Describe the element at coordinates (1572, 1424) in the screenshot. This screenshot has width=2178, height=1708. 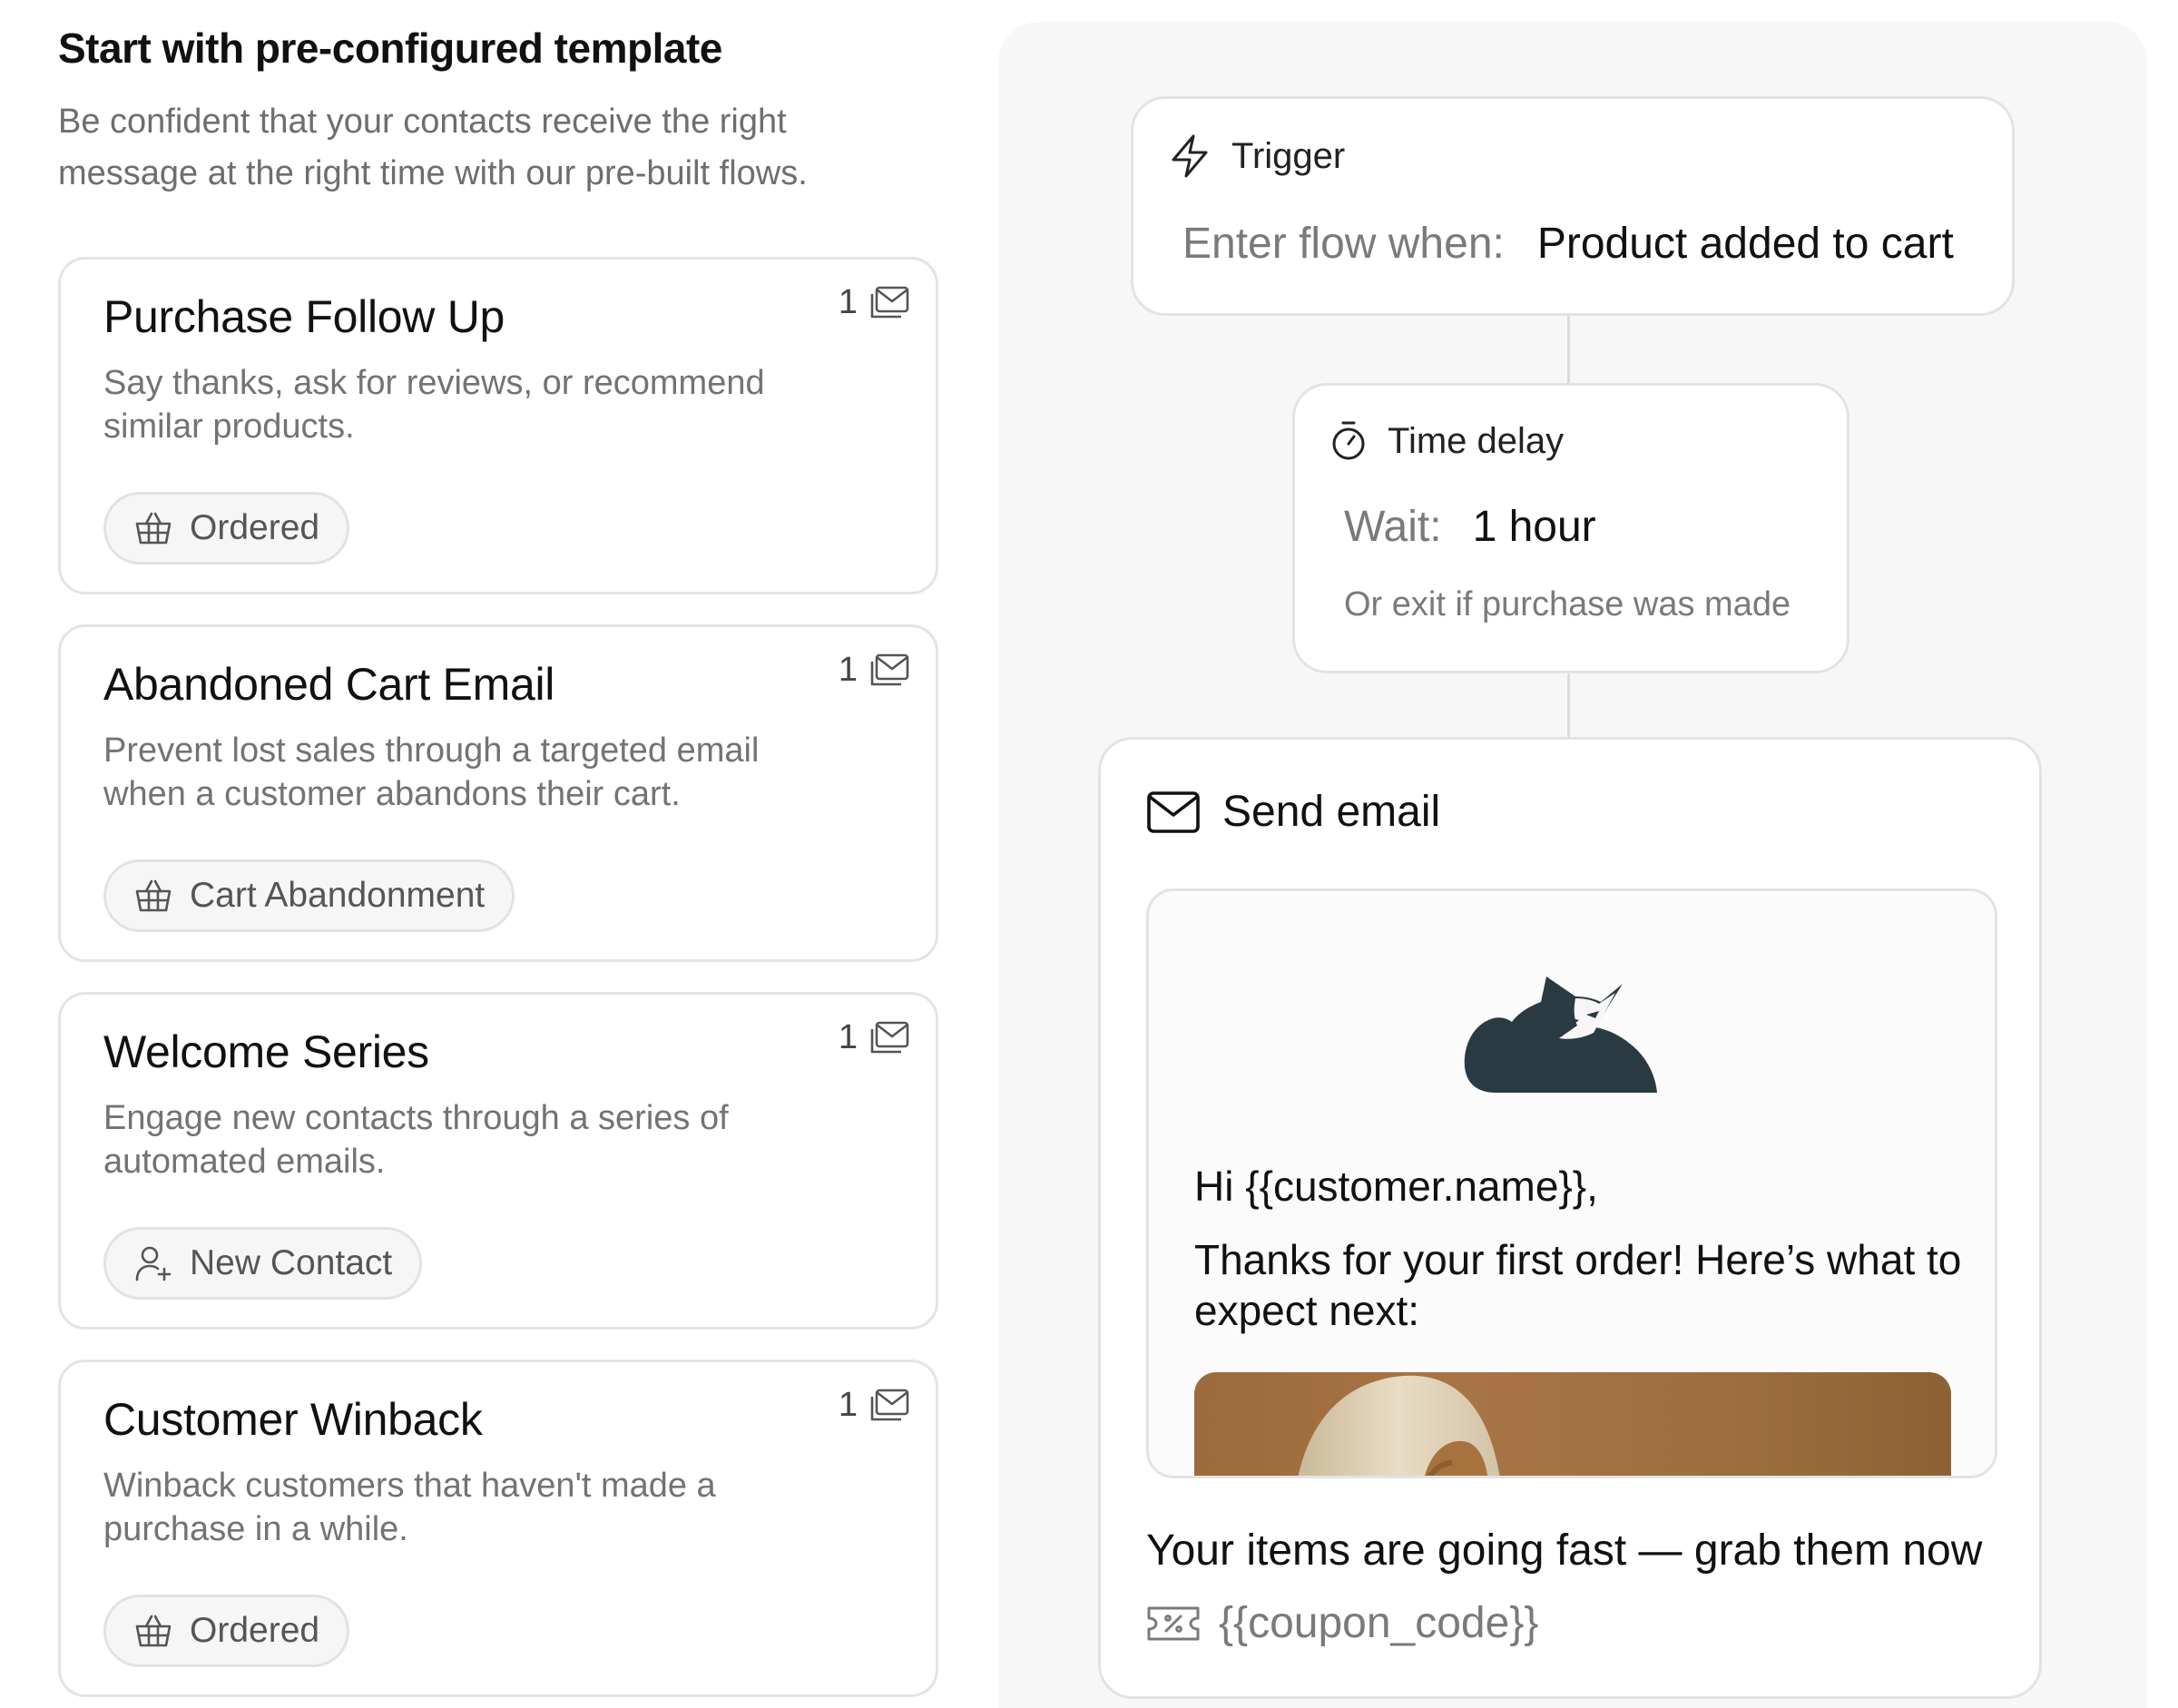
I see `product-image` at that location.